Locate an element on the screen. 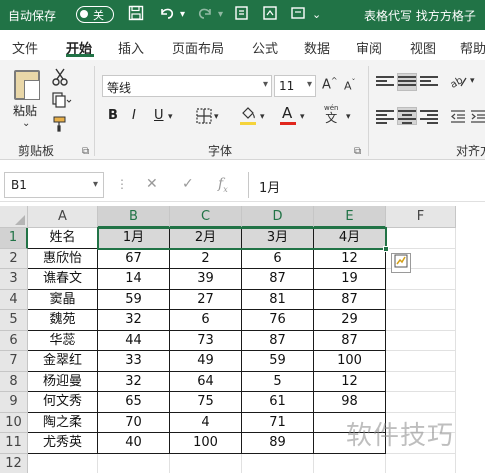 The image size is (485, 473). header-cell-month: 3月 is located at coordinates (278, 238).